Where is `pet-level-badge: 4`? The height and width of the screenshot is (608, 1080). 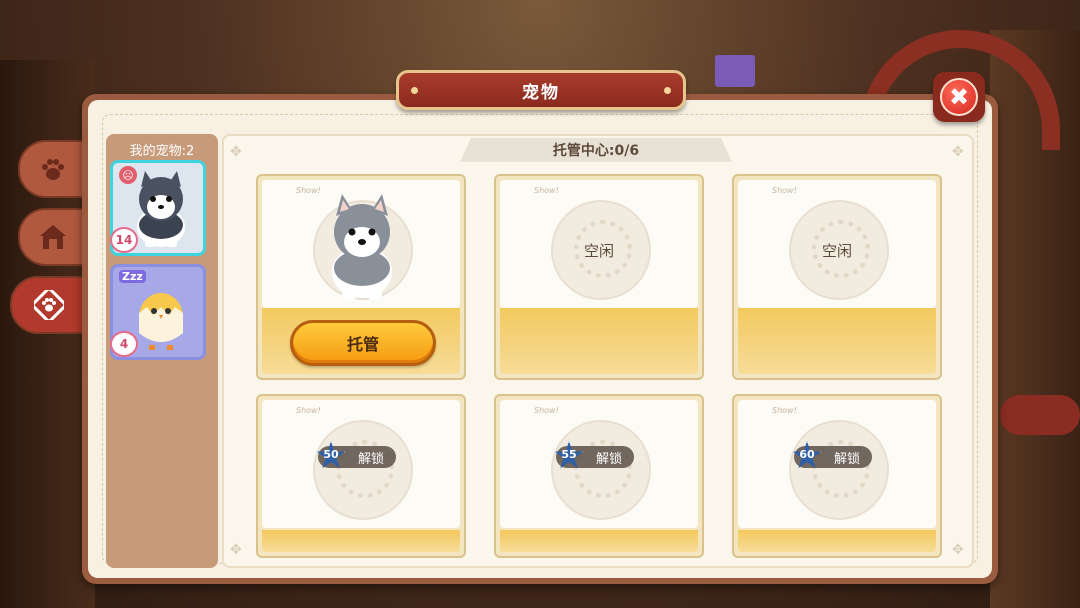
pet-level-badge: 4 is located at coordinates (124, 344).